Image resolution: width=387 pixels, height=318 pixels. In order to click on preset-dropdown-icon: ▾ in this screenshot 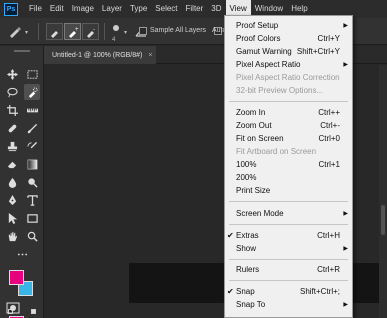, I will do `click(26, 32)`.